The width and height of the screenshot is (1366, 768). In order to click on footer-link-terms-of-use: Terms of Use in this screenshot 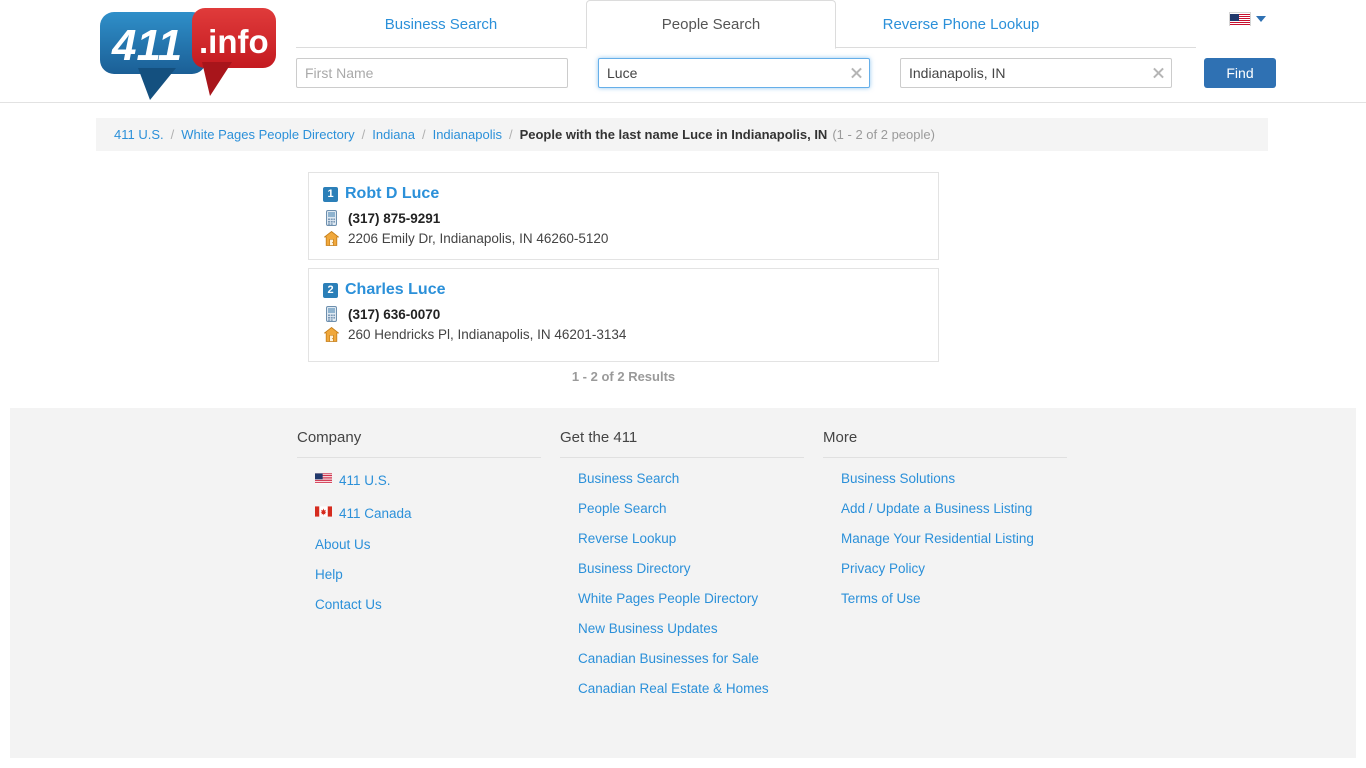, I will do `click(881, 598)`.